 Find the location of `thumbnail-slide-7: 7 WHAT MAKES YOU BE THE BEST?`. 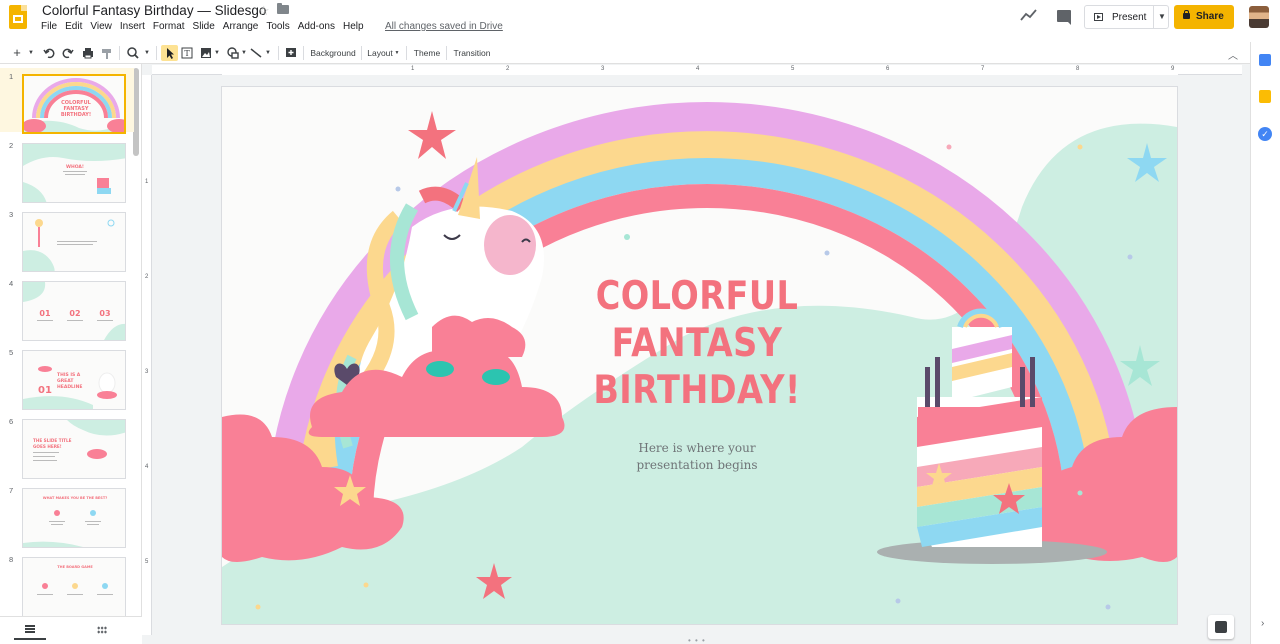

thumbnail-slide-7: 7 WHAT MAKES YOU BE THE BEST? is located at coordinates (67, 515).